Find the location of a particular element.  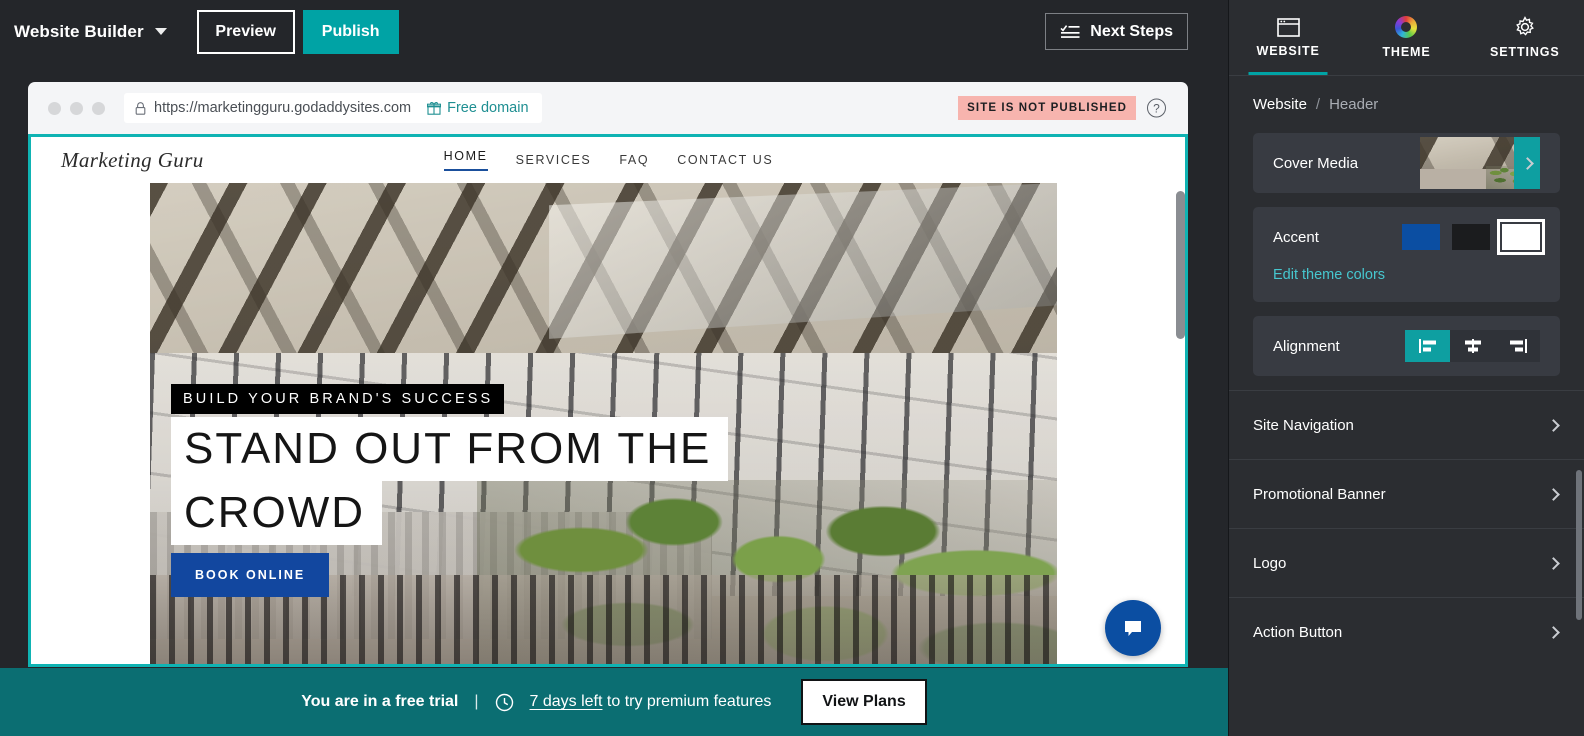

view-plans-button: View Plans is located at coordinates (864, 702).